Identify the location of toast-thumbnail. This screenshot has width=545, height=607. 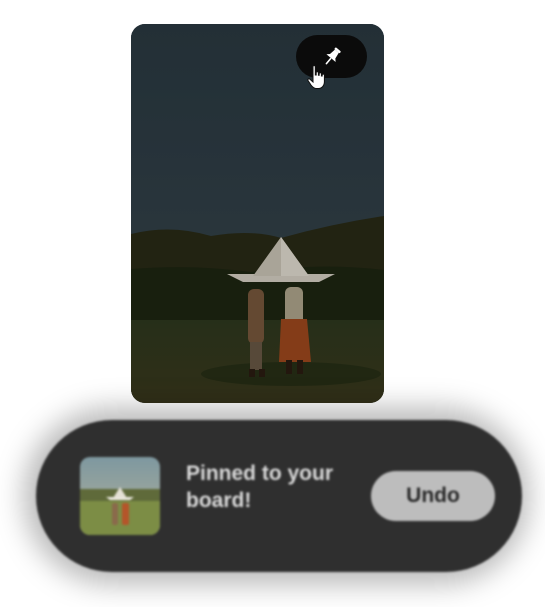
(120, 496).